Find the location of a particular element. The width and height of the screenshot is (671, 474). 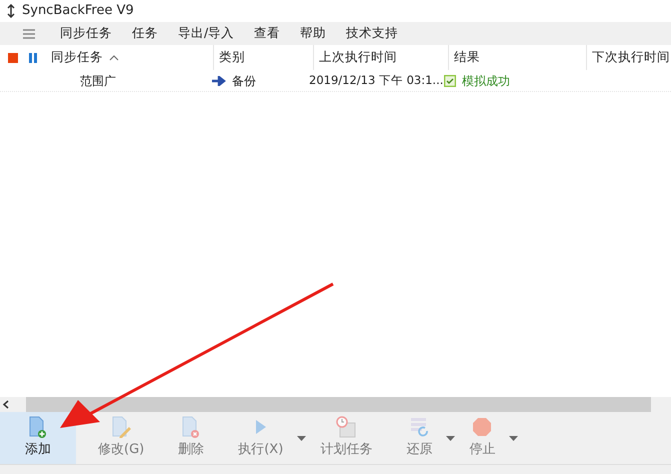

menu-item: 帮助 is located at coordinates (313, 33).